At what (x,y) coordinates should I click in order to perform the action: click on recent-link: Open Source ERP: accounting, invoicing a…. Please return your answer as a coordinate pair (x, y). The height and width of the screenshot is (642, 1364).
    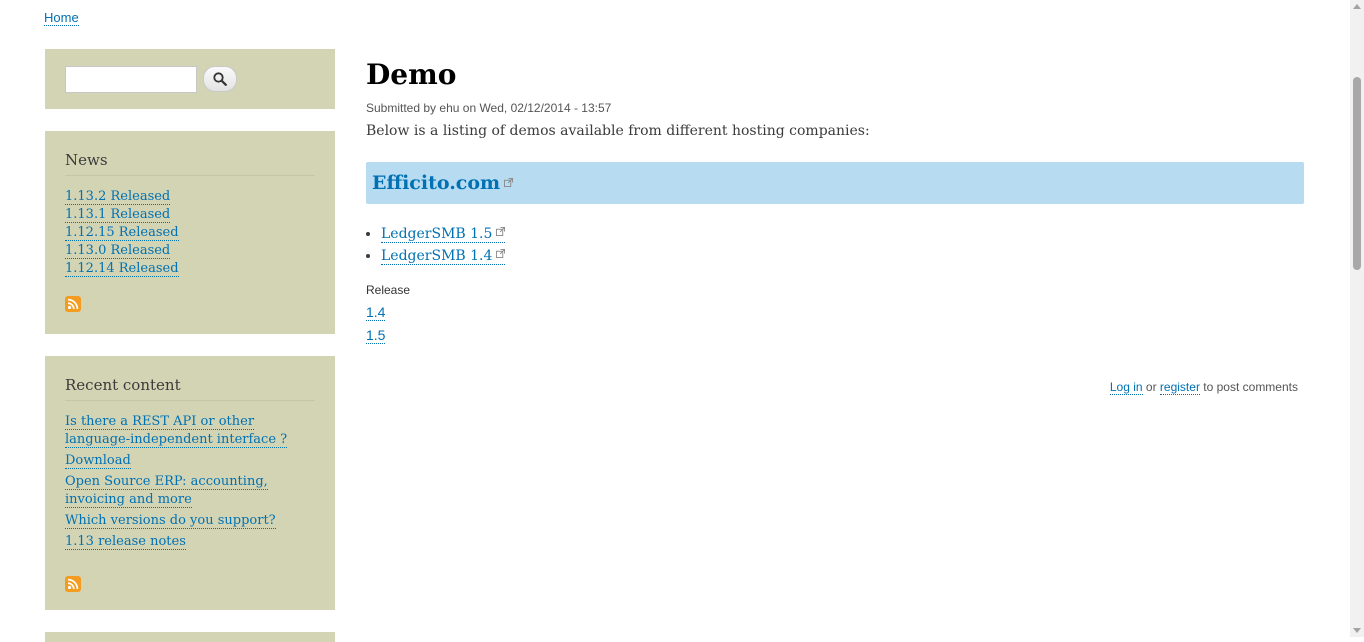
    Looking at the image, I should click on (166, 491).